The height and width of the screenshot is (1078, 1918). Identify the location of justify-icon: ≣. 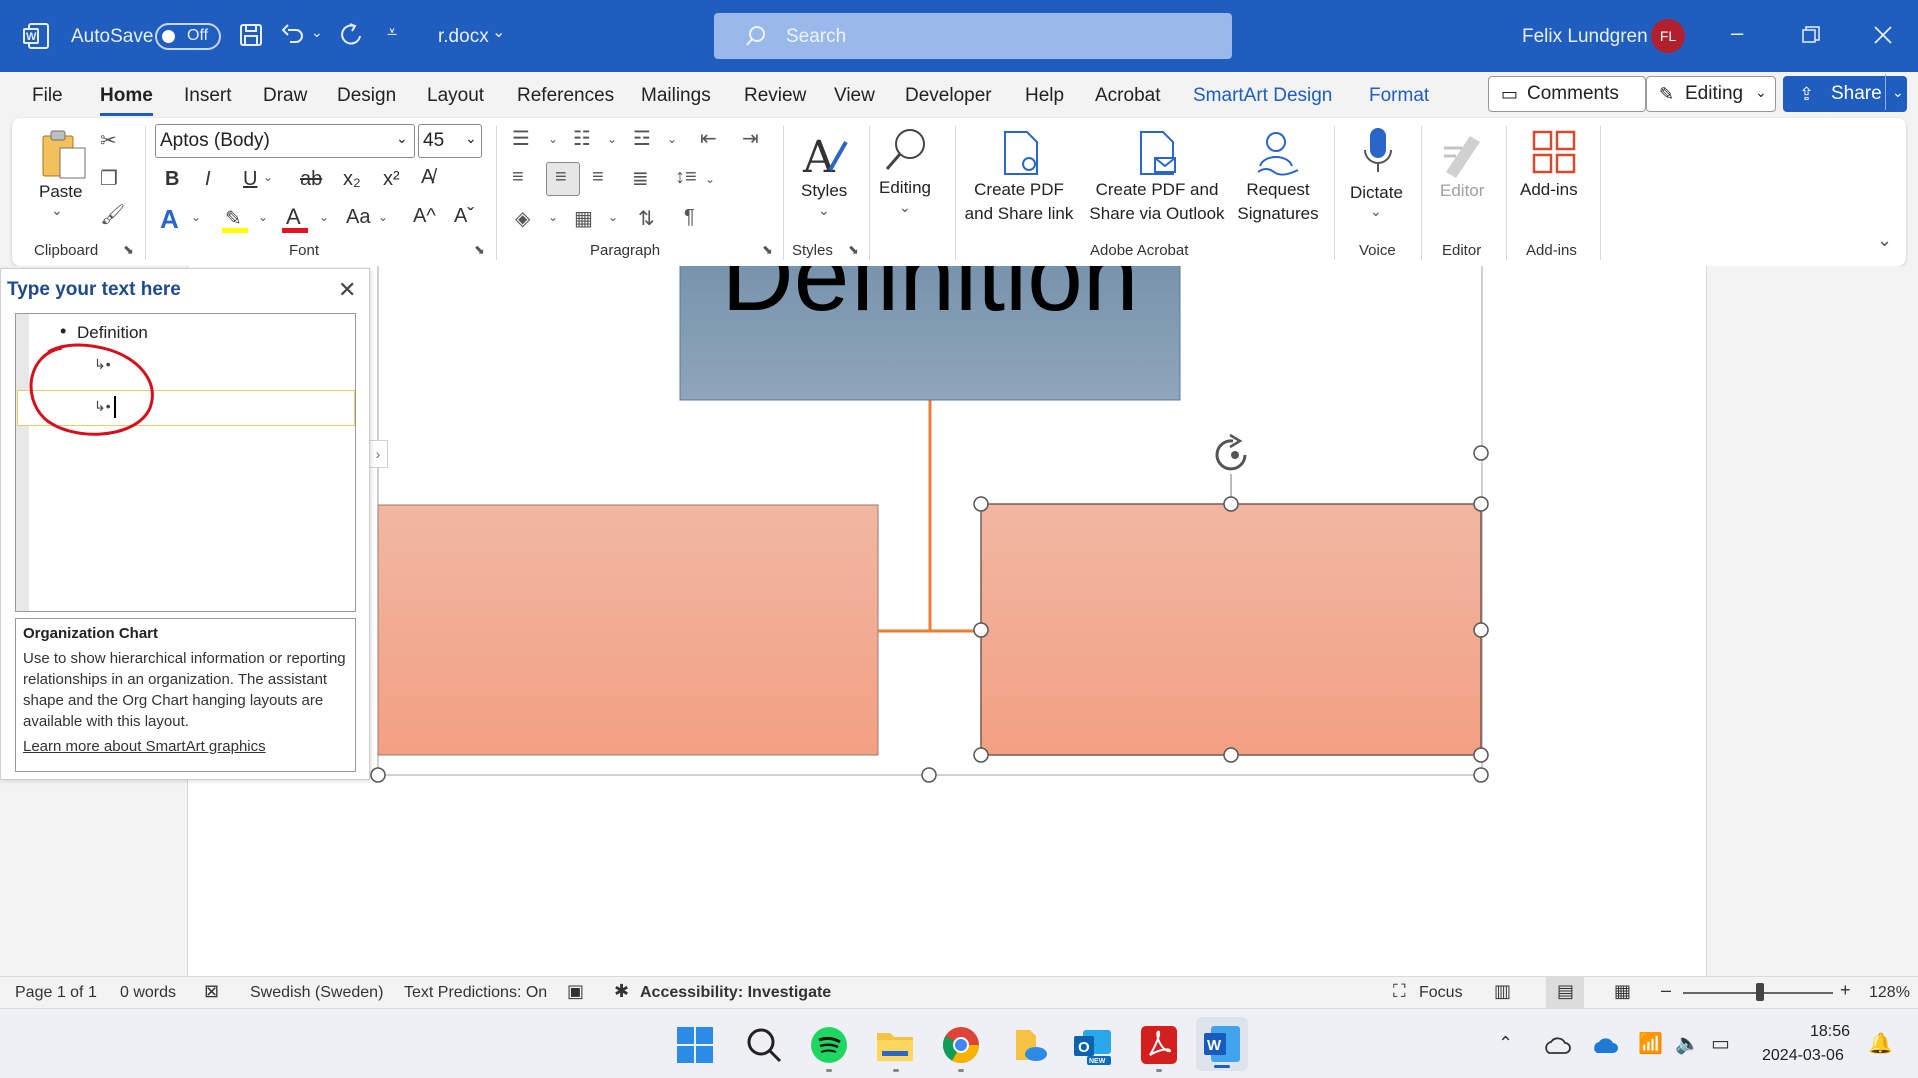
(640, 178).